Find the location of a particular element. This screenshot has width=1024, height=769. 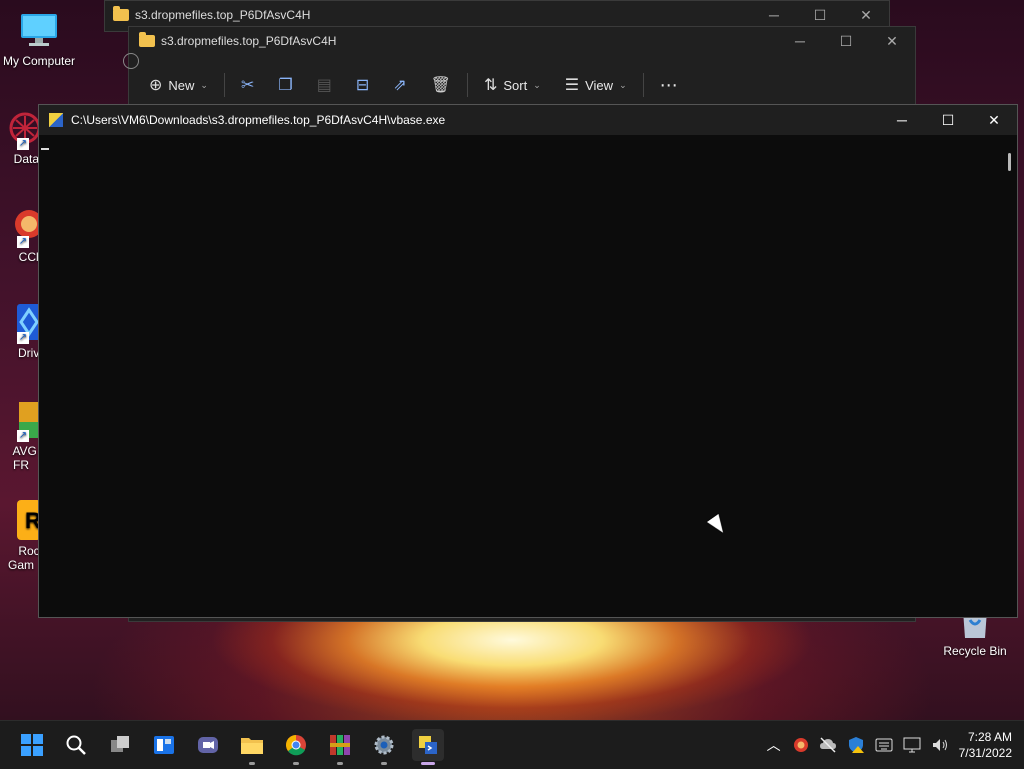

desktop-icon-label: My Computer is located at coordinates (39, 61).